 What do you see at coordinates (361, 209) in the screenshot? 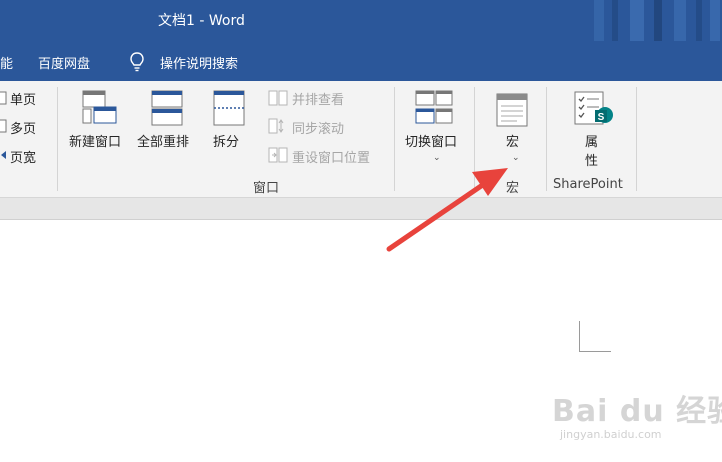
I see `ribbon-collapse-strip` at bounding box center [361, 209].